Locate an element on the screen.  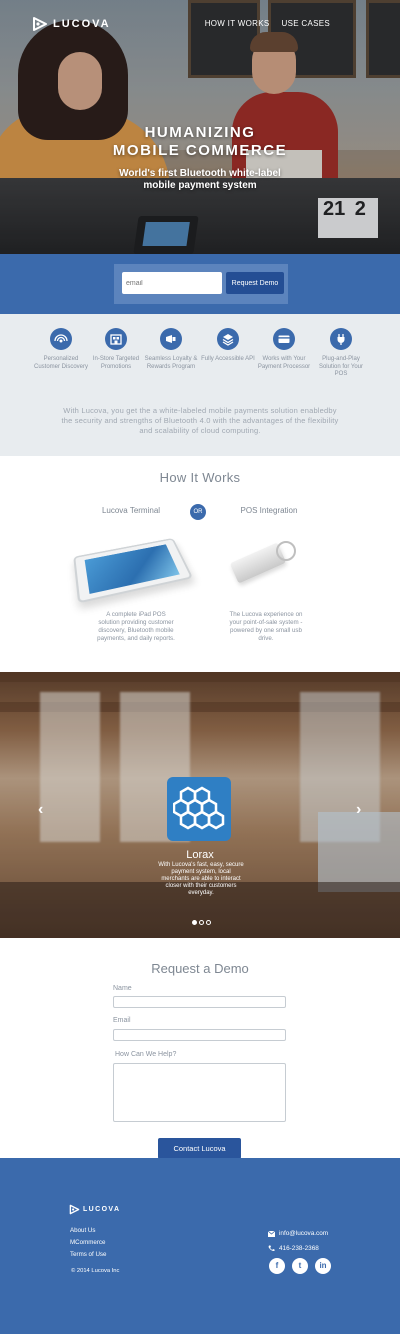
lorax-logo is located at coordinates (199, 809).